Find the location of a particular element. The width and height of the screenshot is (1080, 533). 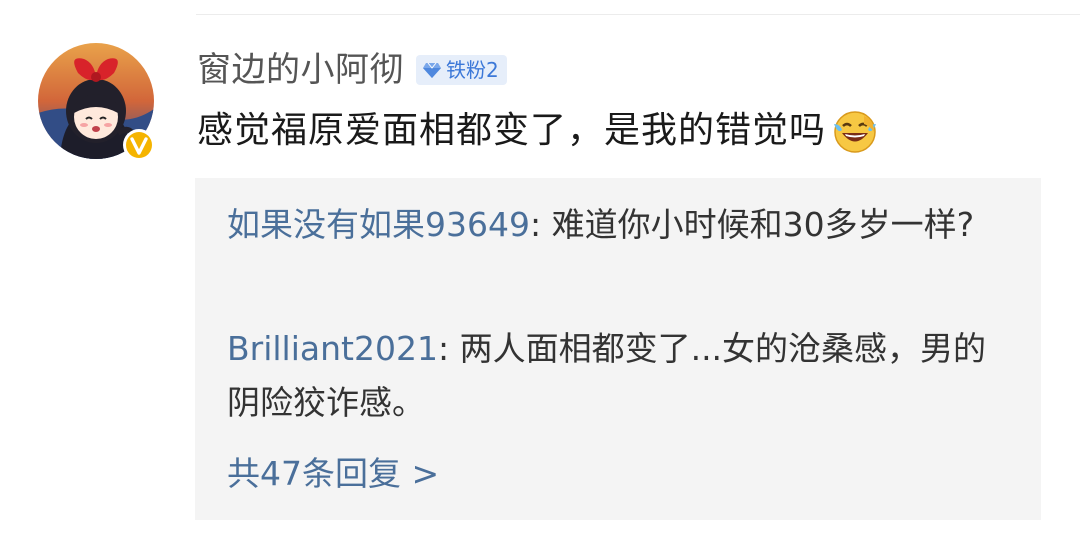

fan-badge: 铁粉2 is located at coordinates (461, 70).